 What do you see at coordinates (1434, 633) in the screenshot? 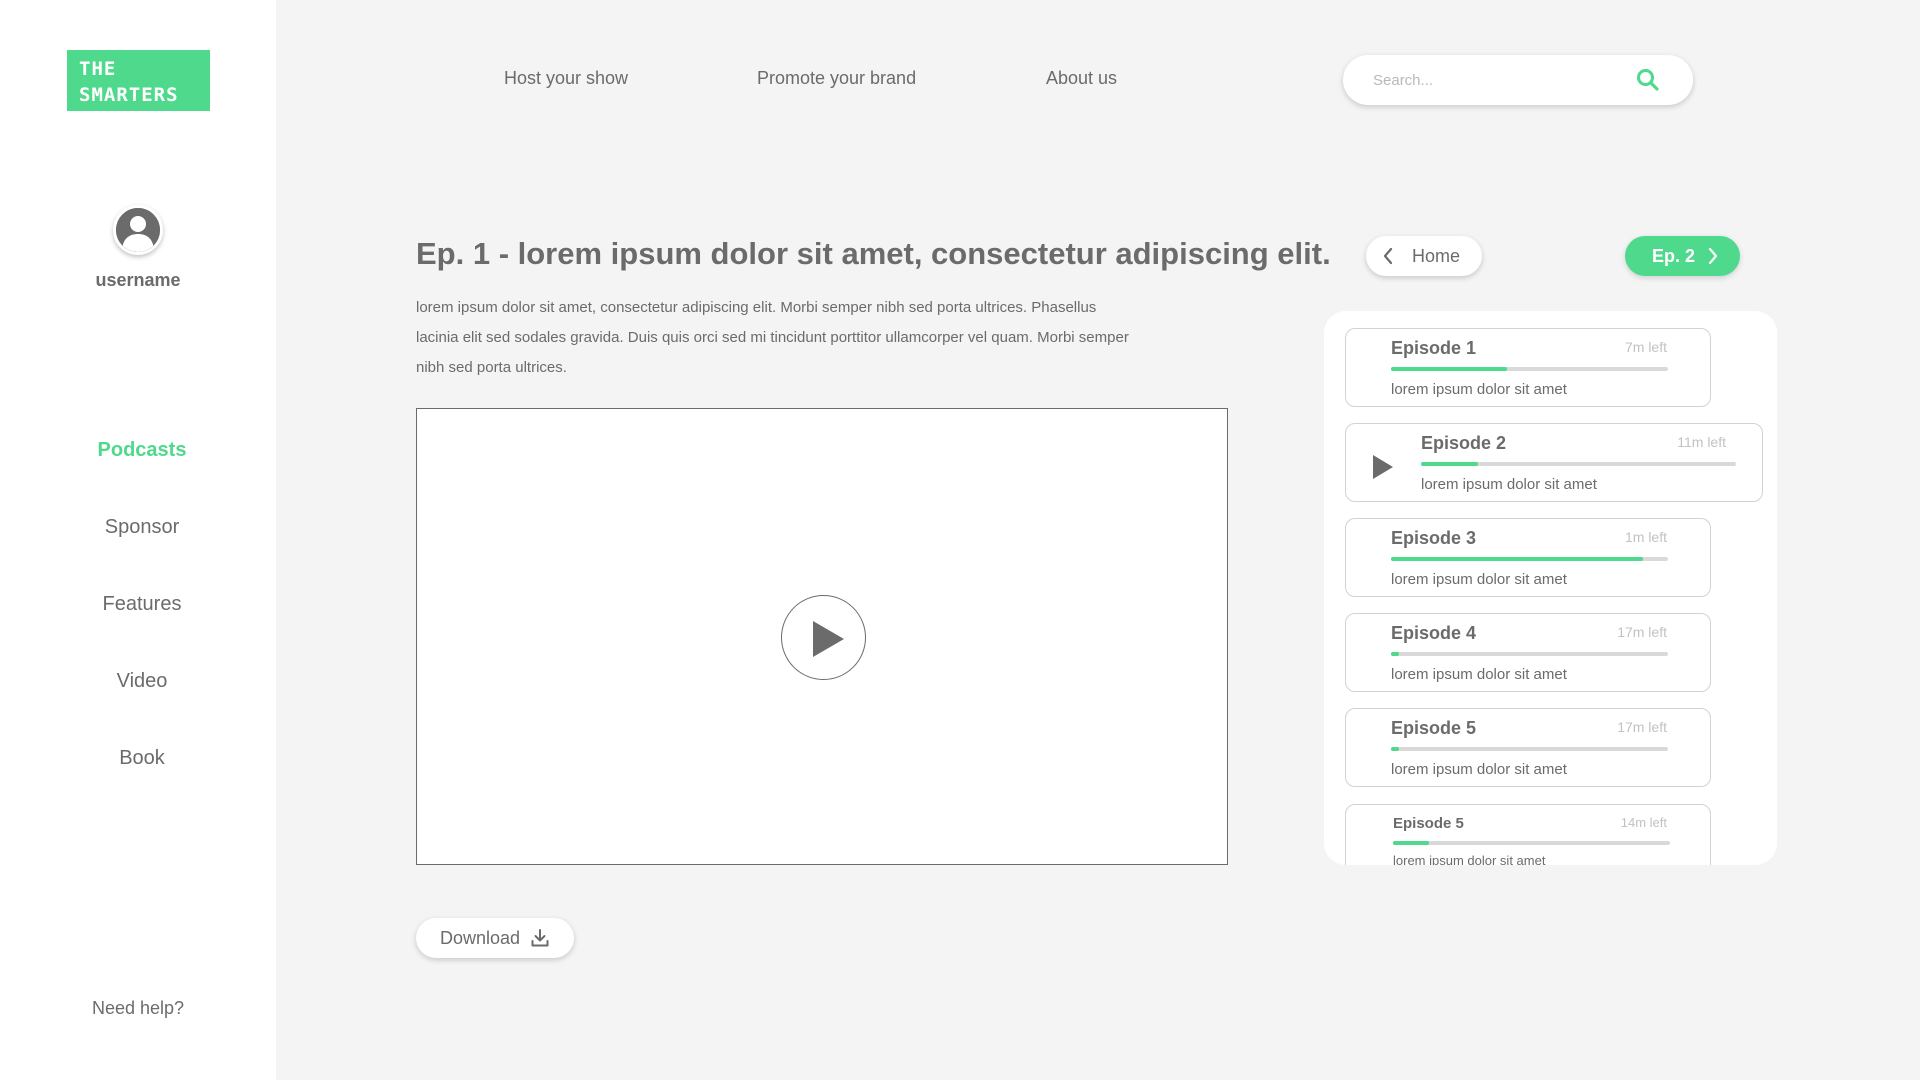
I see `episode-name: Episode 4` at bounding box center [1434, 633].